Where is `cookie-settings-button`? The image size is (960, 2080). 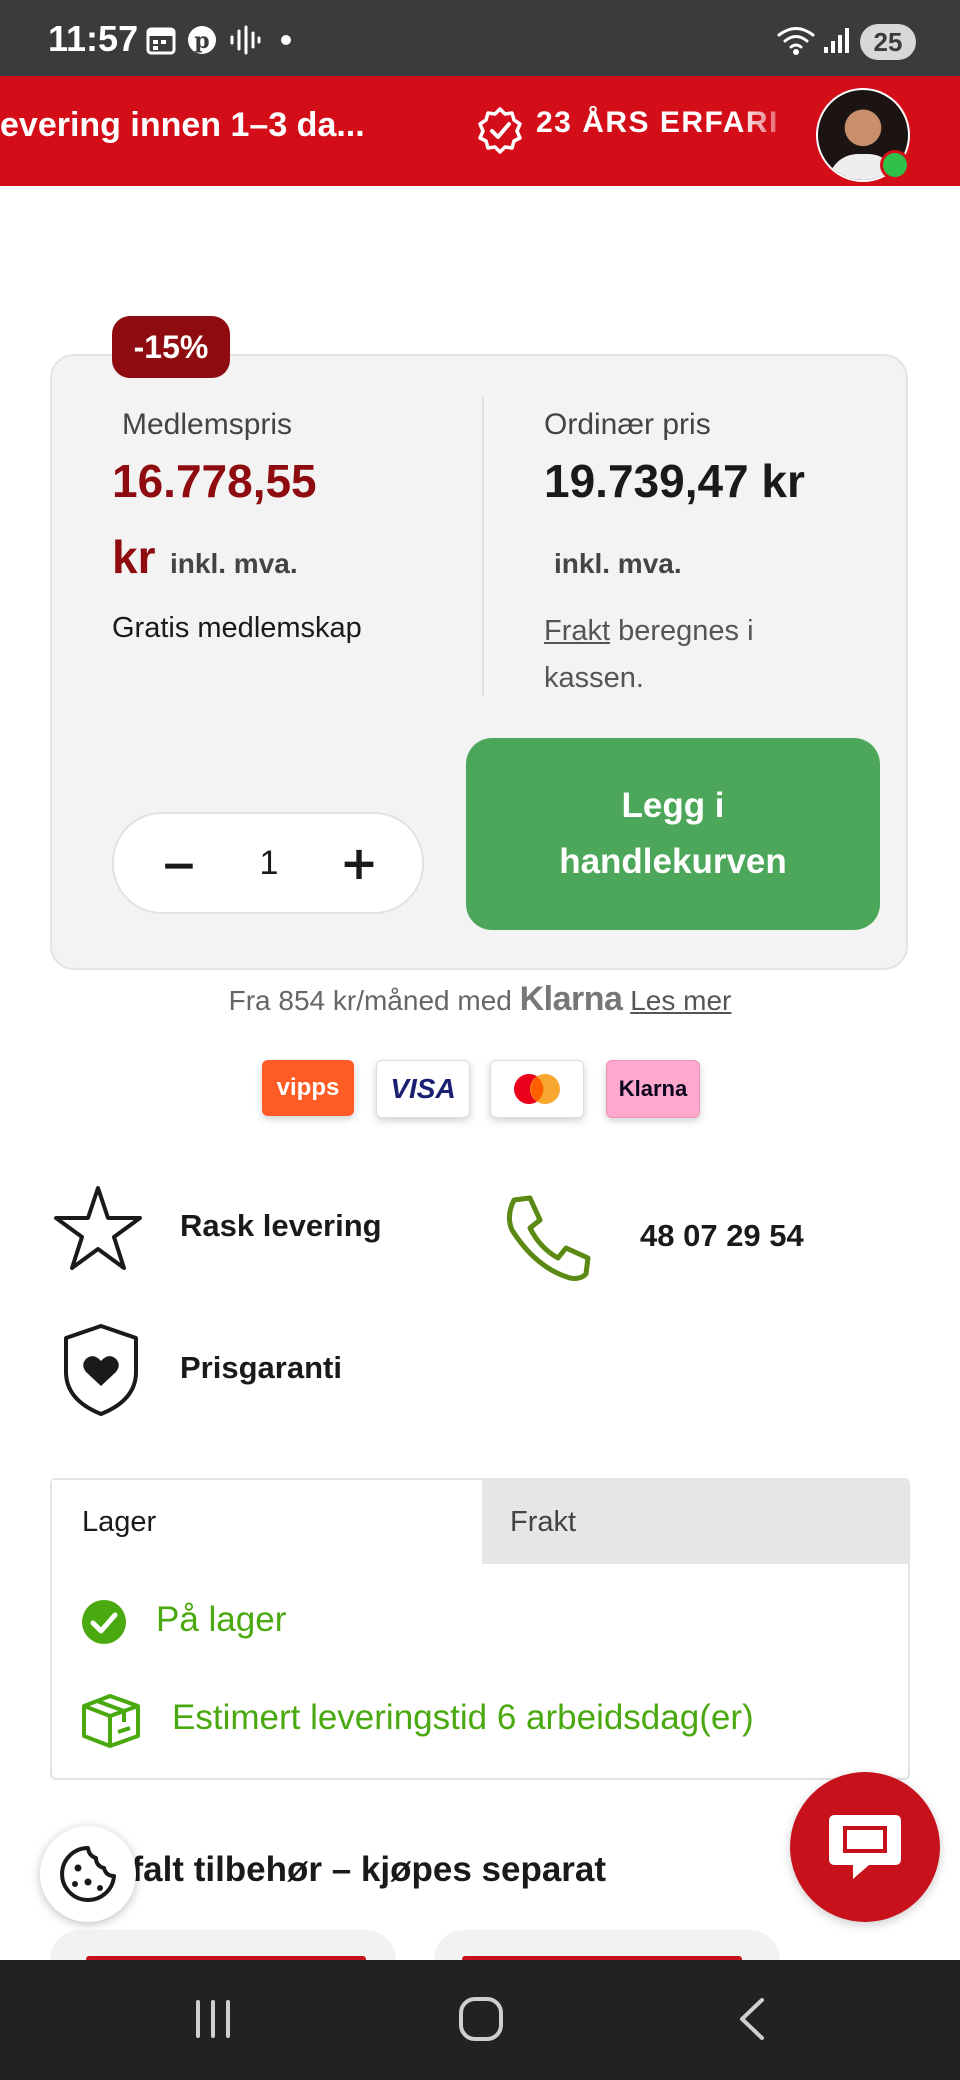
cookie-settings-button is located at coordinates (88, 1874).